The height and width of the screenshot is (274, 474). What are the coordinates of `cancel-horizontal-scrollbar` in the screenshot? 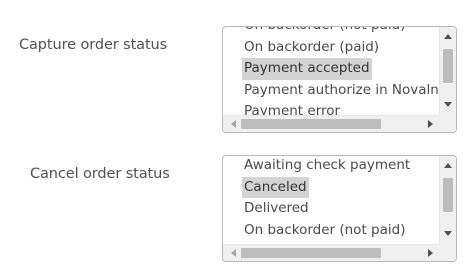 It's located at (339, 252).